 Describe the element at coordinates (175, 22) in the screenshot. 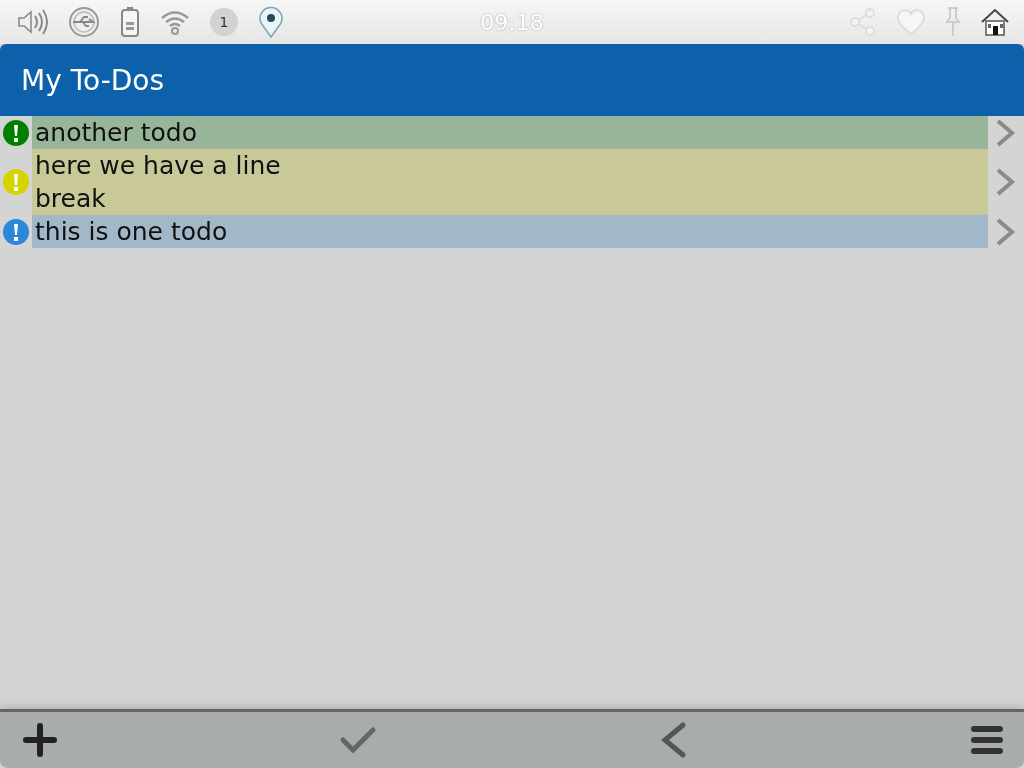

I see `wifi-icon` at that location.